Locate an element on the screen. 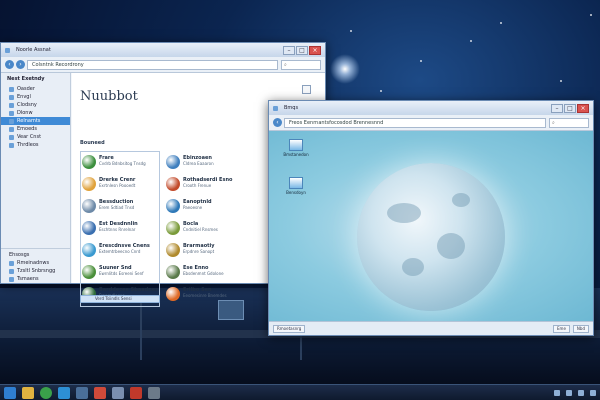 The height and width of the screenshot is (400, 600). program-item: Bessduction Erem Sdtiad Tnsd is located at coordinates (108, 210).